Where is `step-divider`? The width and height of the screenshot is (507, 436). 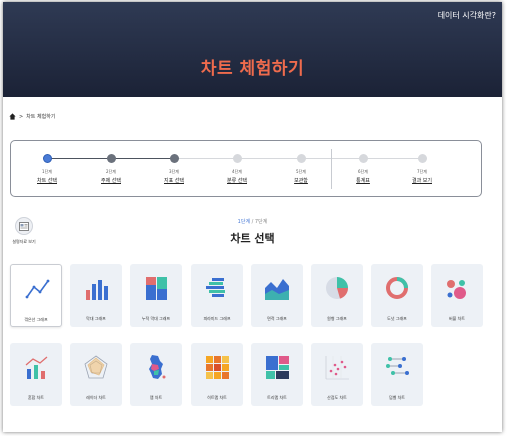 step-divider is located at coordinates (331, 169).